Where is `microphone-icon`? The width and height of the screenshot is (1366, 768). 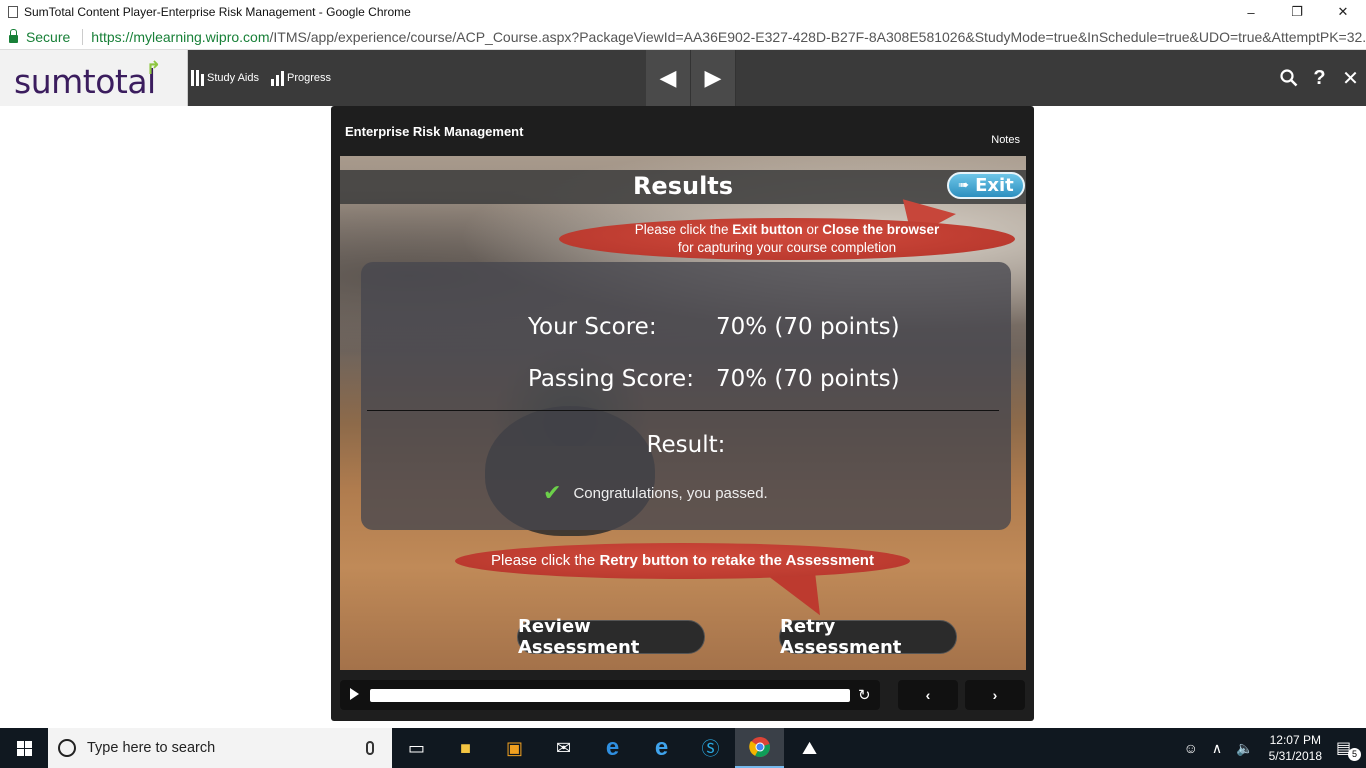 microphone-icon is located at coordinates (370, 748).